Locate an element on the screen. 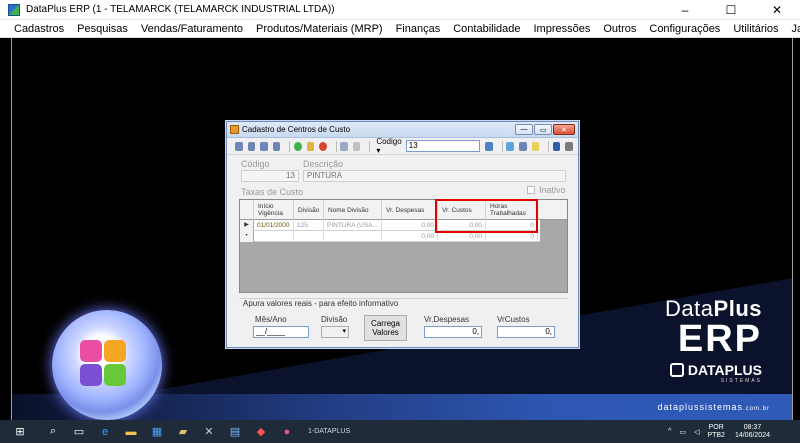 The image size is (800, 443). inativo-checkbox-box is located at coordinates (531, 190).